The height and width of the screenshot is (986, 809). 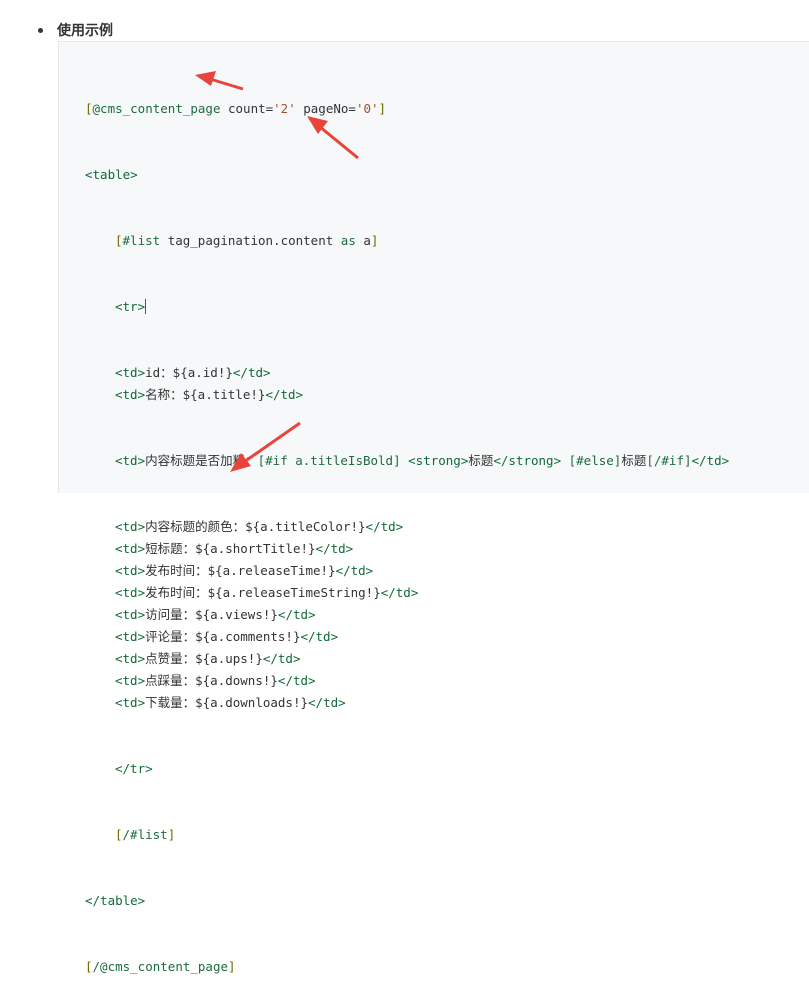 I want to click on ftl-directive: #list, so click(x=141, y=240).